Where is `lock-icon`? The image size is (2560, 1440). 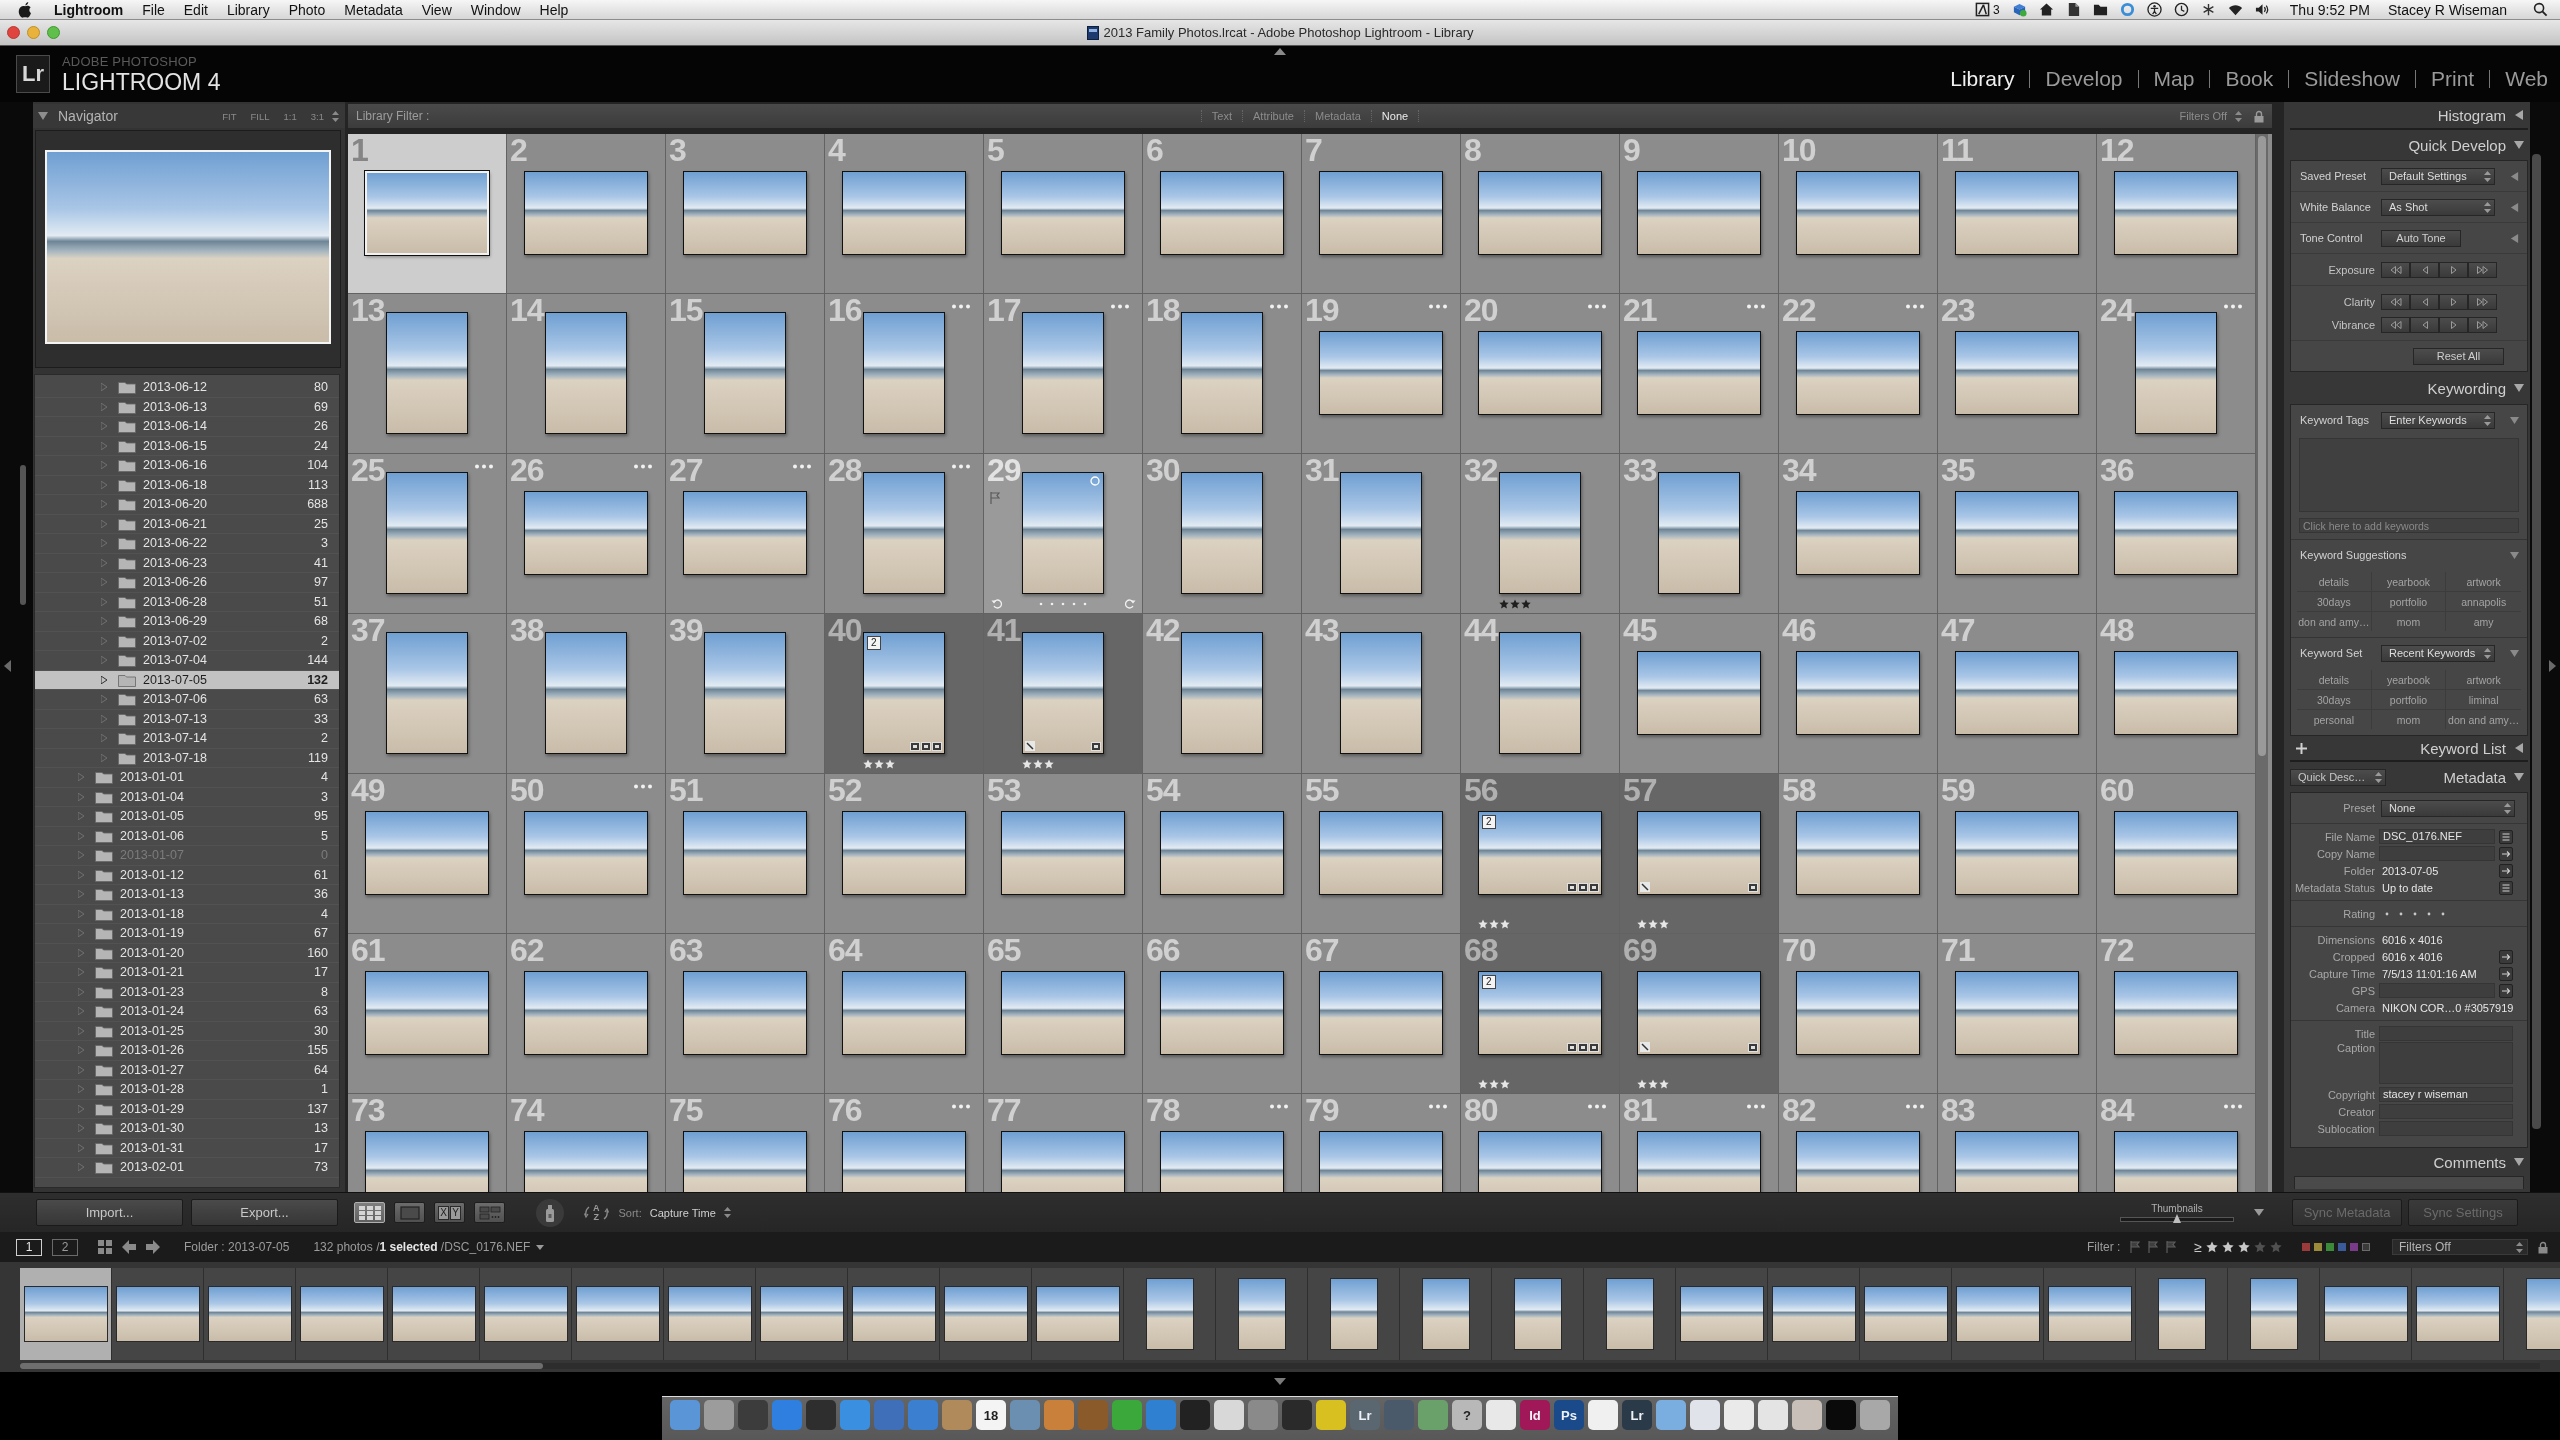 lock-icon is located at coordinates (2259, 116).